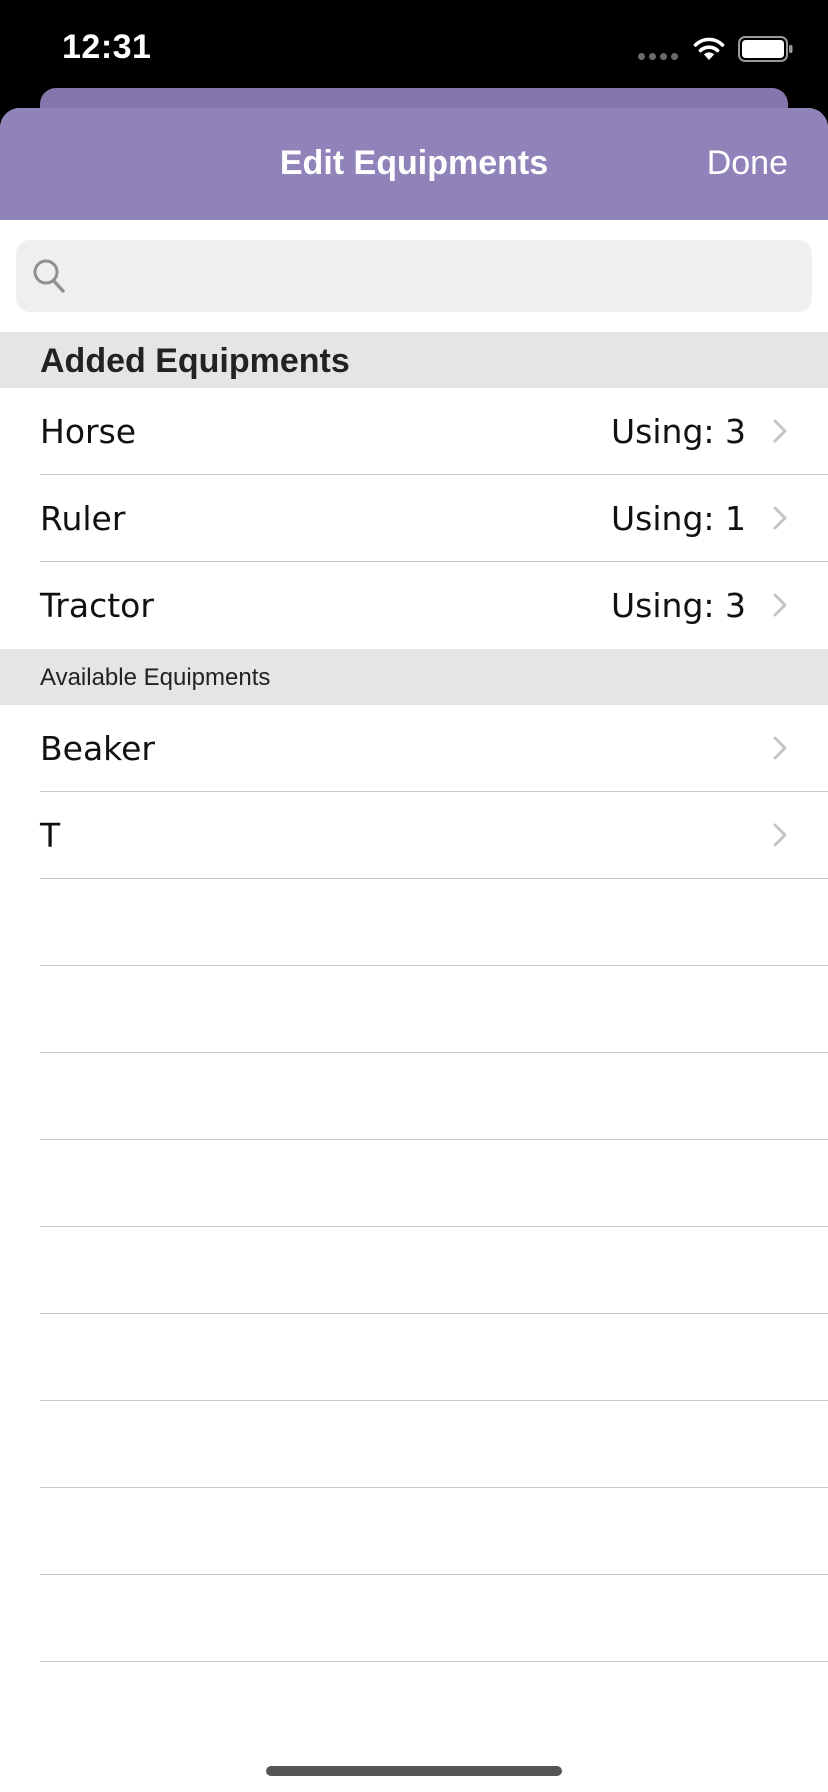 This screenshot has width=828, height=1792. I want to click on search-field, so click(414, 276).